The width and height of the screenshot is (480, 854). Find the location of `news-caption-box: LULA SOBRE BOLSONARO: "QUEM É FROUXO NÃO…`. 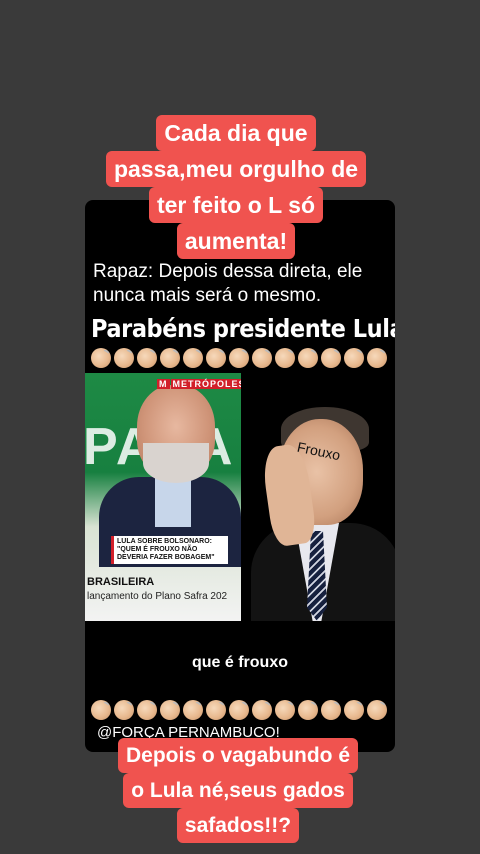

news-caption-box: LULA SOBRE BOLSONARO: "QUEM É FROUXO NÃO… is located at coordinates (169, 550).